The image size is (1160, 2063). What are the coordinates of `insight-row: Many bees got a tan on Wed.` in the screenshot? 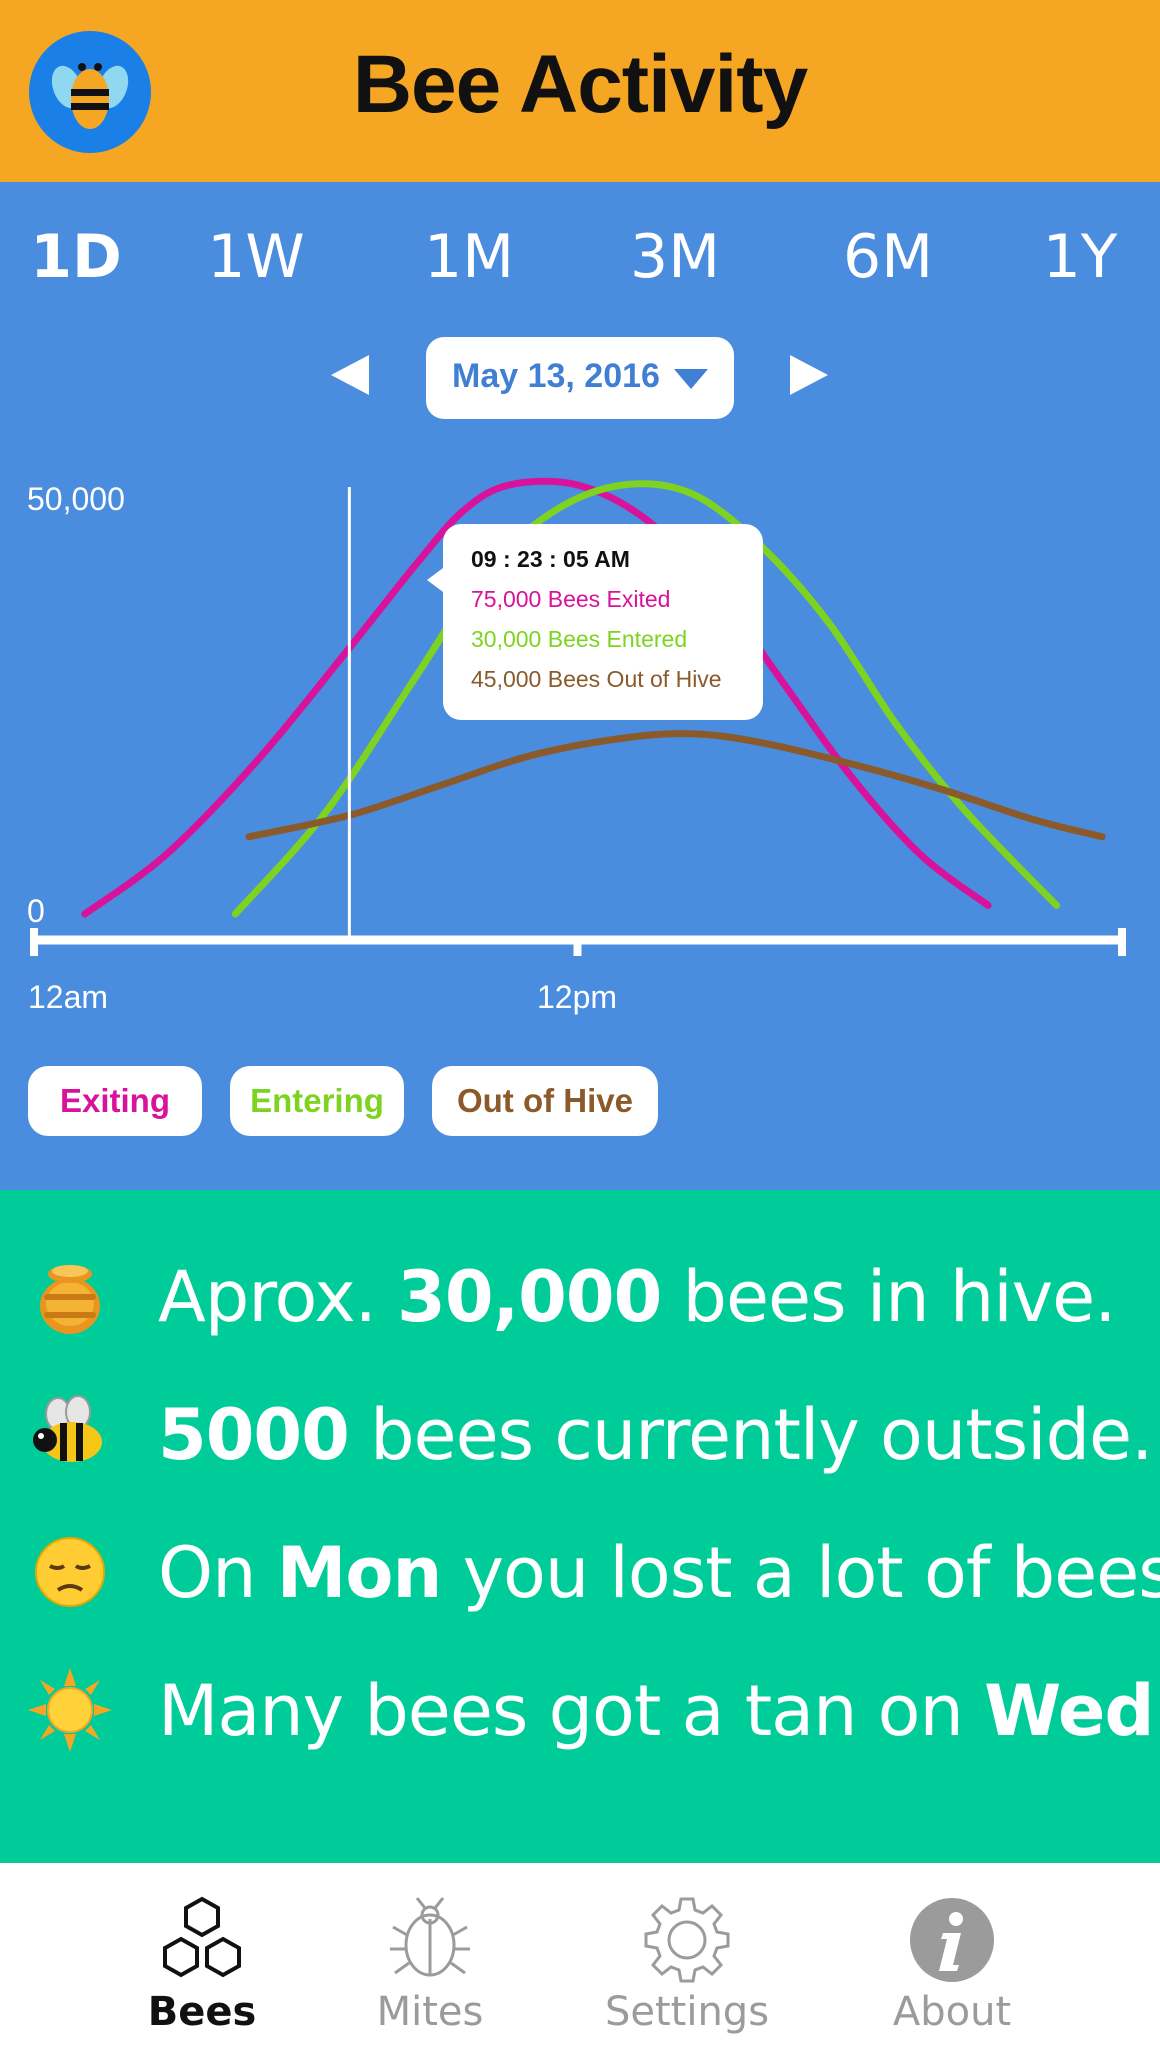 It's located at (580, 1711).